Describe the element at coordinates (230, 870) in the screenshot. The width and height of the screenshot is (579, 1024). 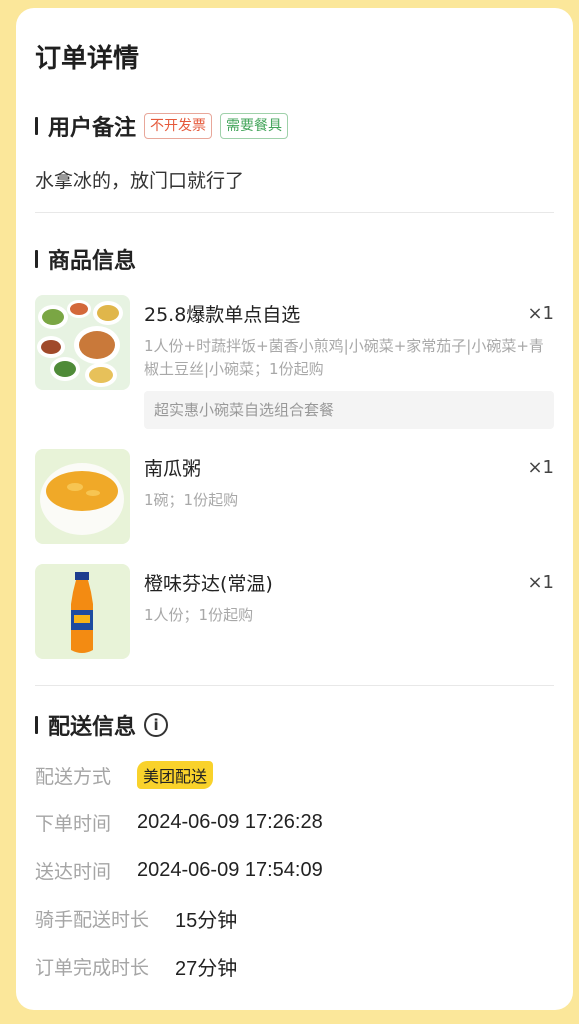
I see `row-value: 2024-06-09 17:54:09` at that location.